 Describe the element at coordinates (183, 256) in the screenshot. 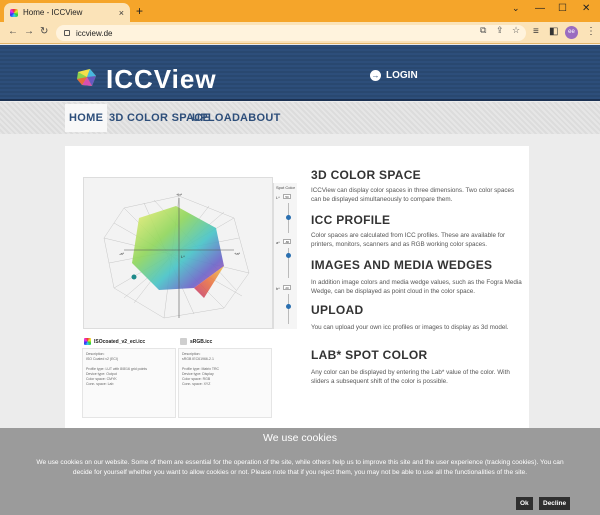

I see `axis-l-label: L*` at that location.